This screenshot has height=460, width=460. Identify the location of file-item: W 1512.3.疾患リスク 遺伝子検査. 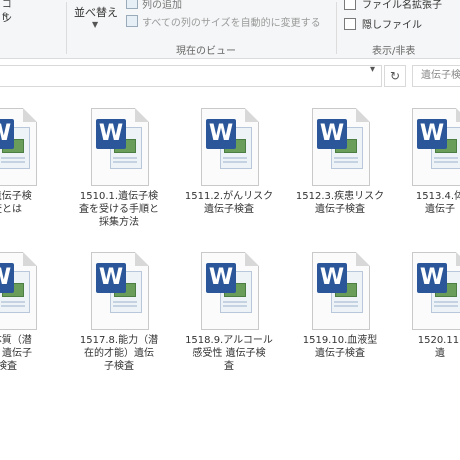
(340, 178).